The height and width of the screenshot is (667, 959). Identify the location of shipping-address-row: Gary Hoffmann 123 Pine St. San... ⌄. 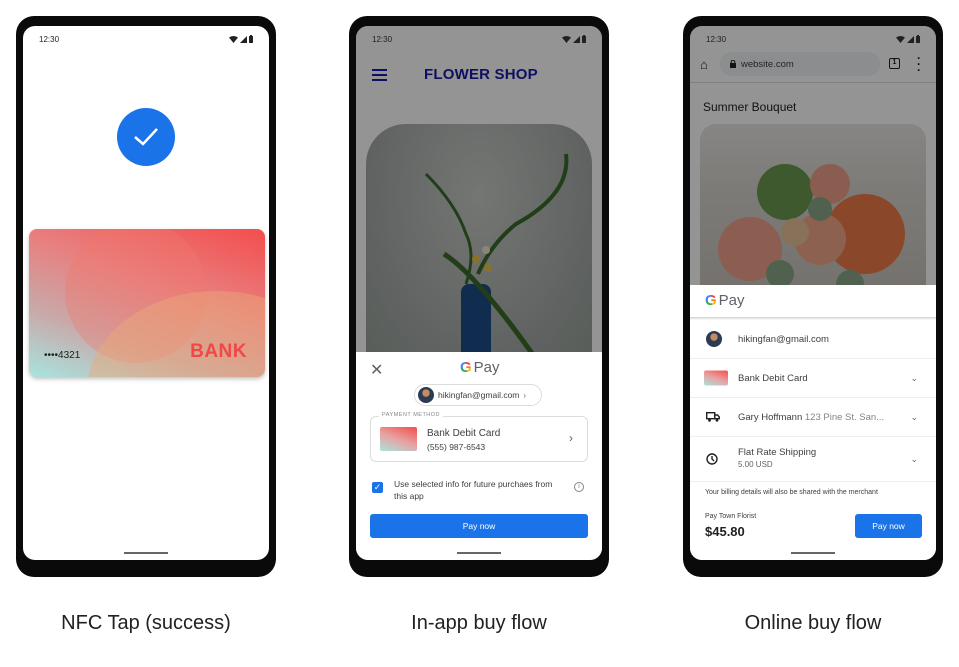
(813, 417).